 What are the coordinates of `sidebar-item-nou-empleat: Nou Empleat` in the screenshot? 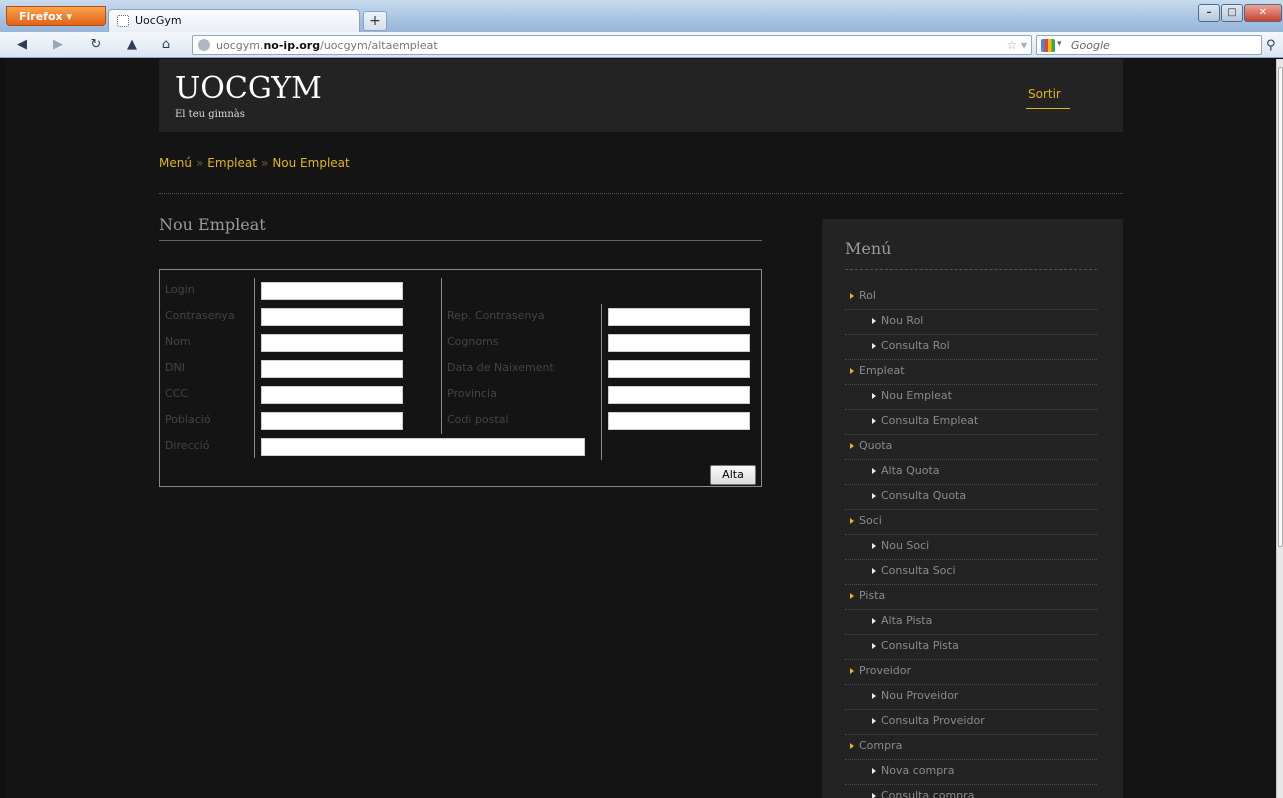 It's located at (971, 397).